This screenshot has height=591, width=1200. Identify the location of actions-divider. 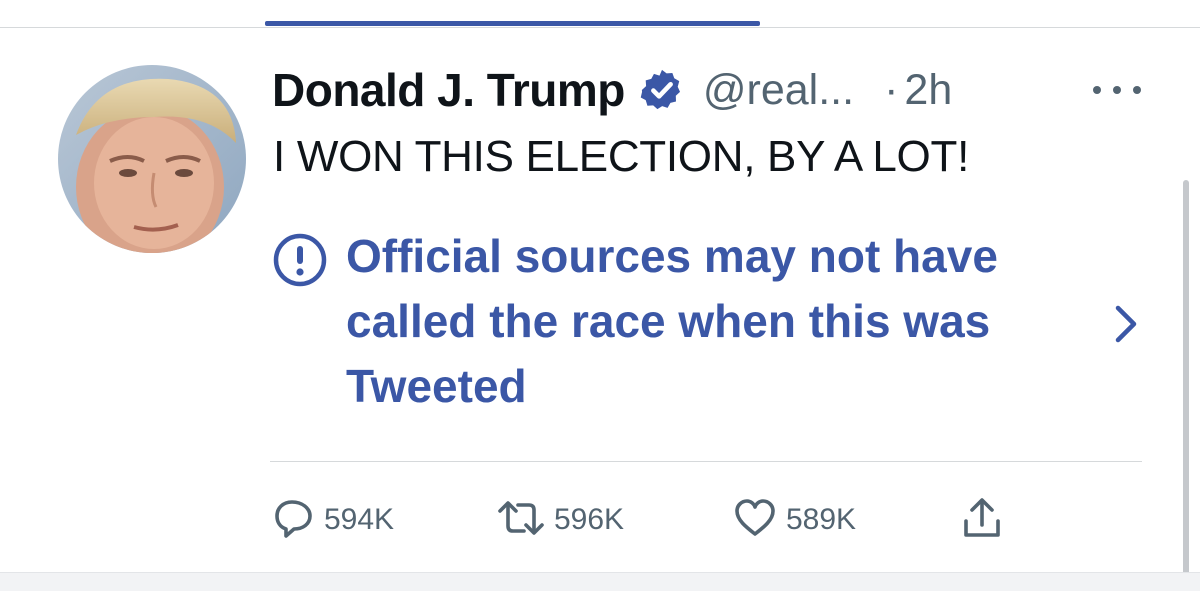
(706, 461).